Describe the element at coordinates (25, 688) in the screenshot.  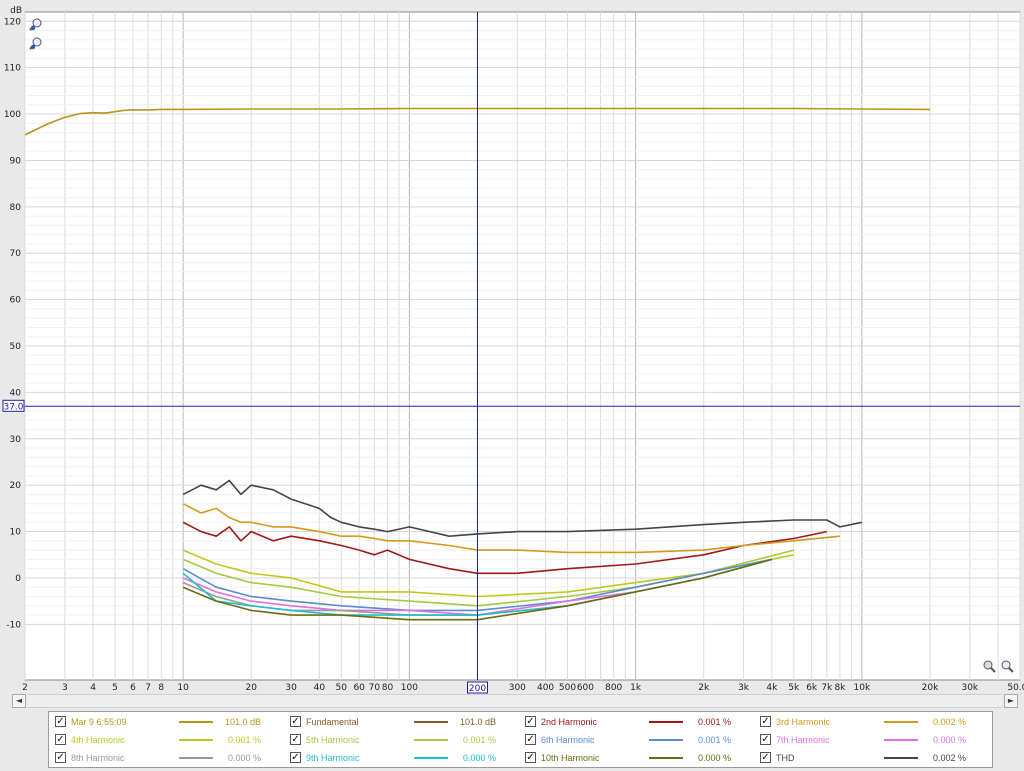
I see `x-tick-label: 2` at that location.